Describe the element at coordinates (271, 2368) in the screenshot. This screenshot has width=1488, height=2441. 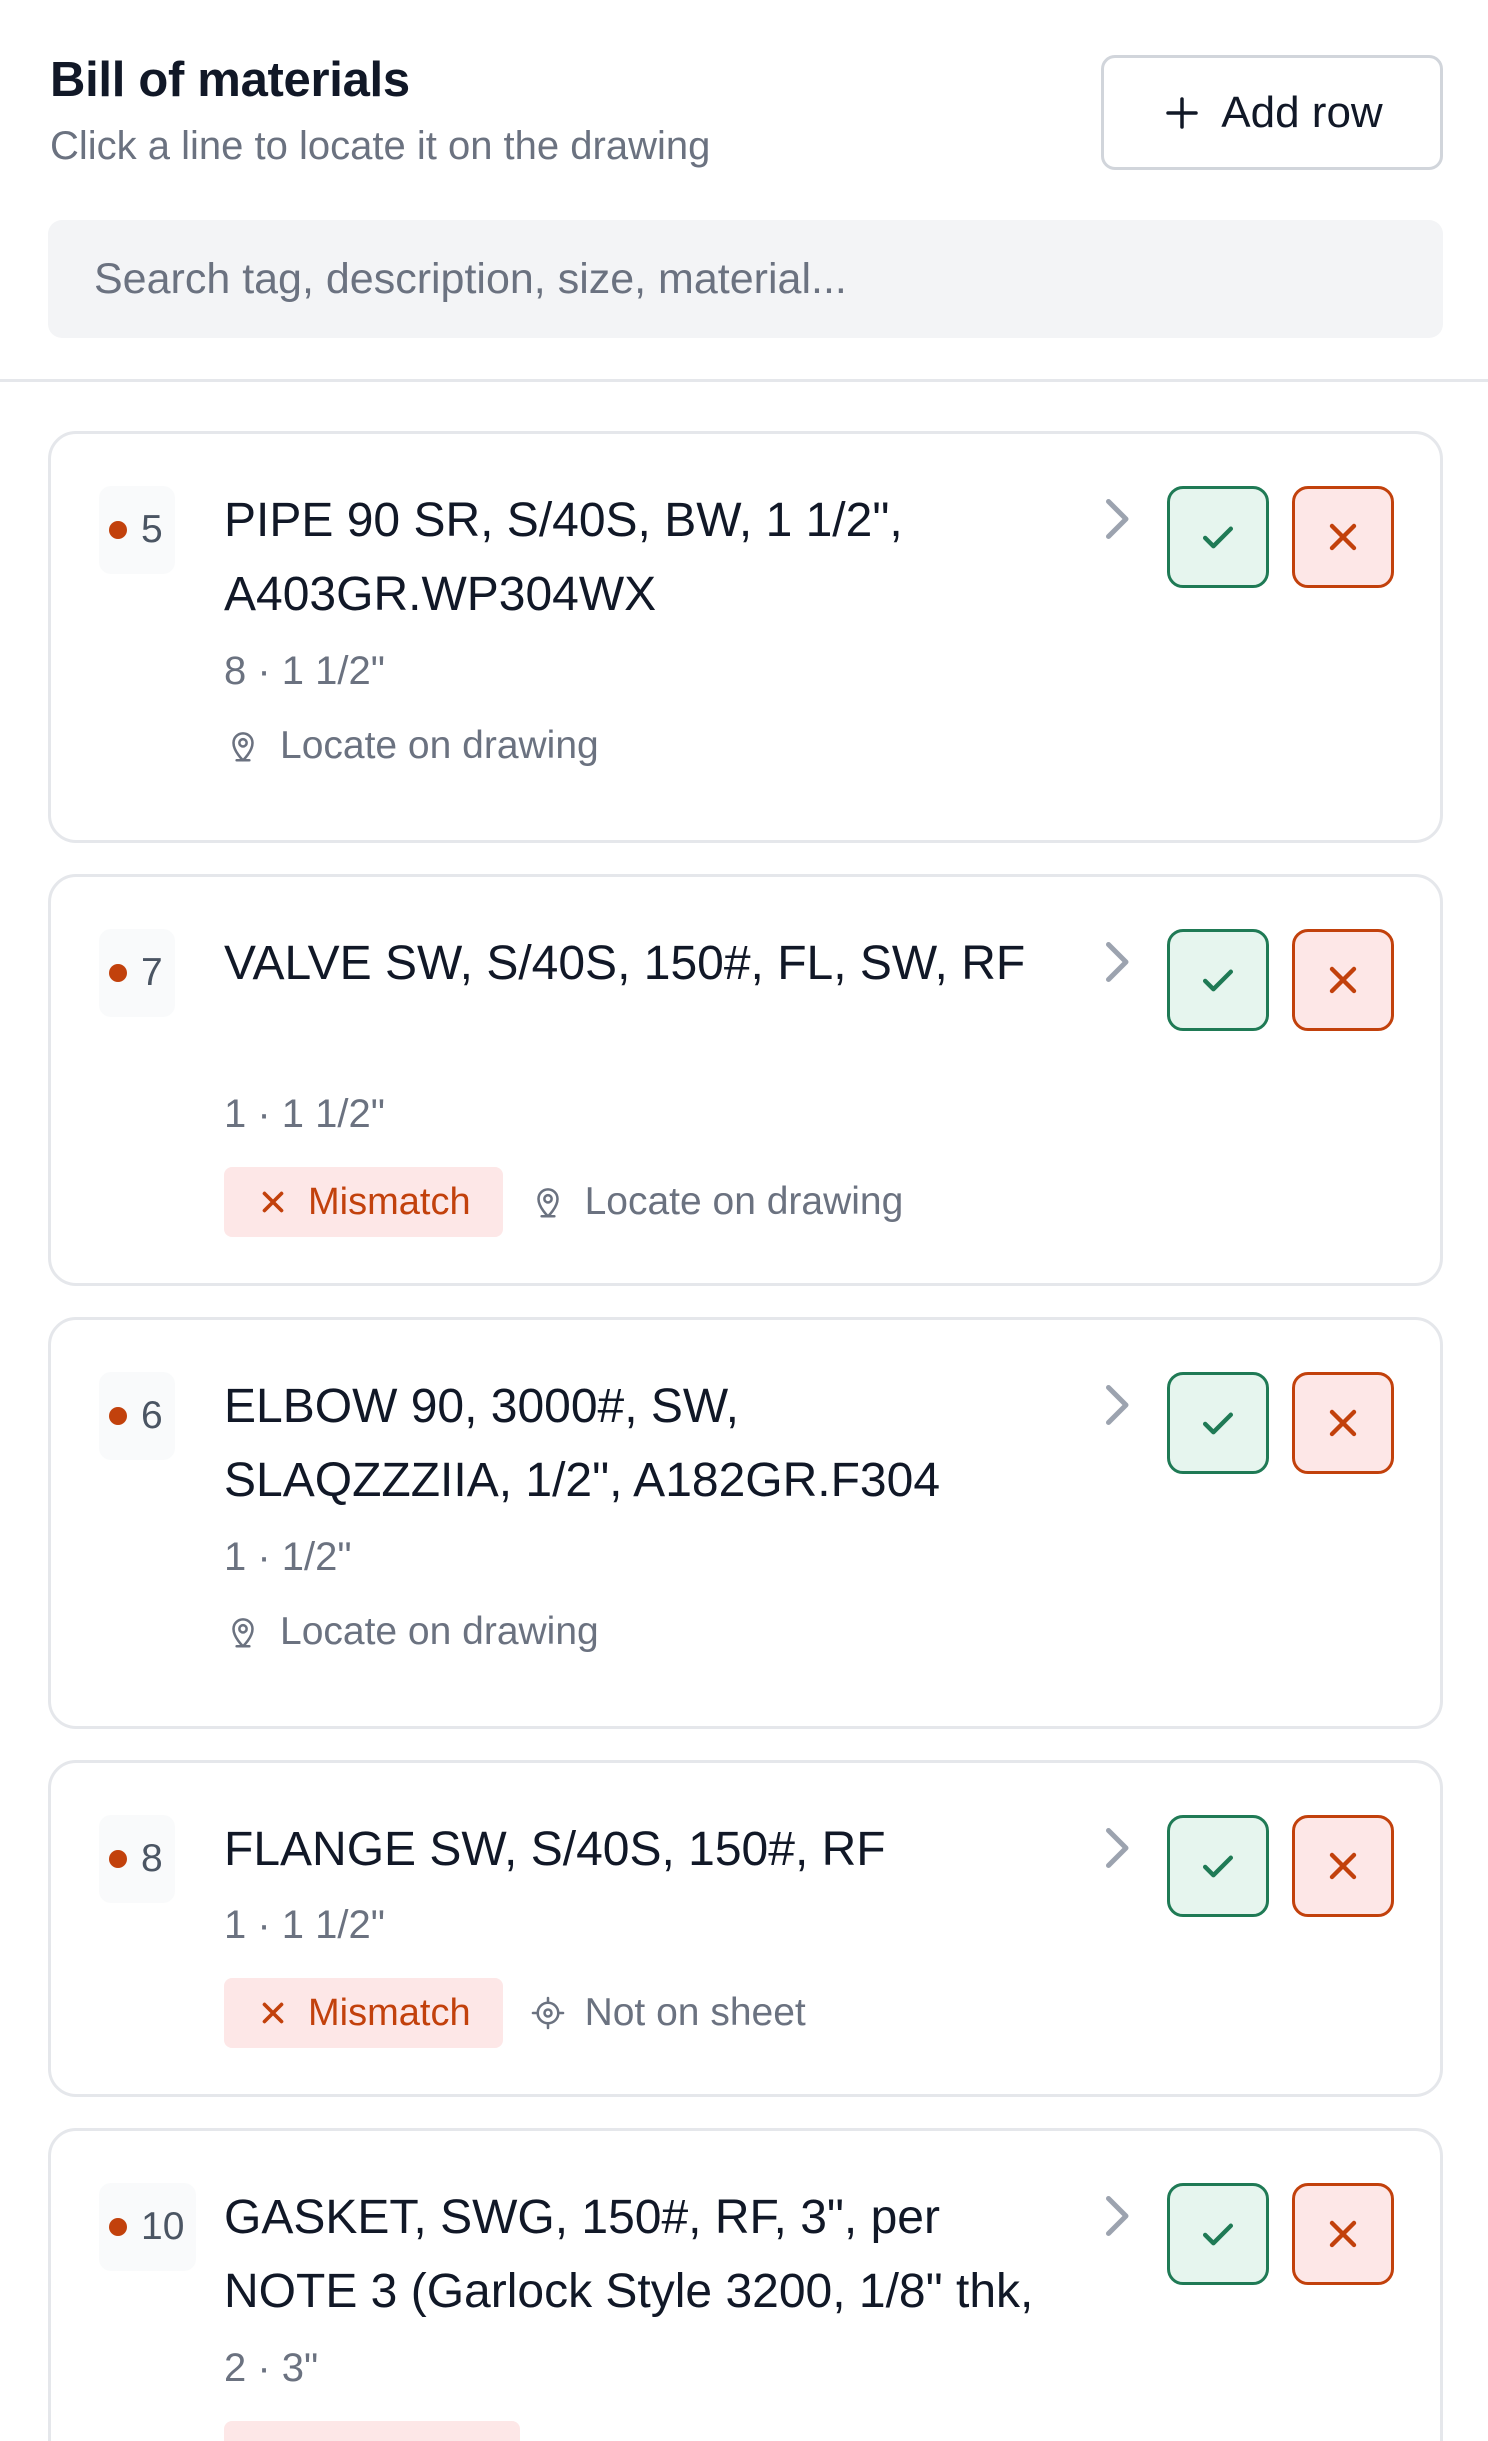
I see `quantity-size: 2 · 3"` at that location.